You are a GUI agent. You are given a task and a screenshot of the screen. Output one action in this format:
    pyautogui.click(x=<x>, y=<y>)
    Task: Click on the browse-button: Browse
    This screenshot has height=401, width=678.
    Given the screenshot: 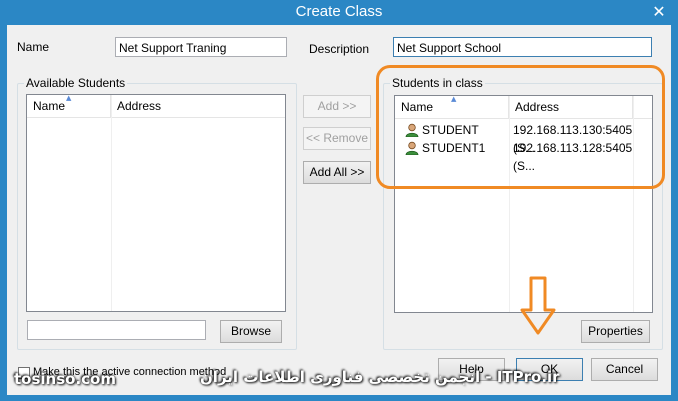 What is the action you would take?
    pyautogui.click(x=251, y=331)
    